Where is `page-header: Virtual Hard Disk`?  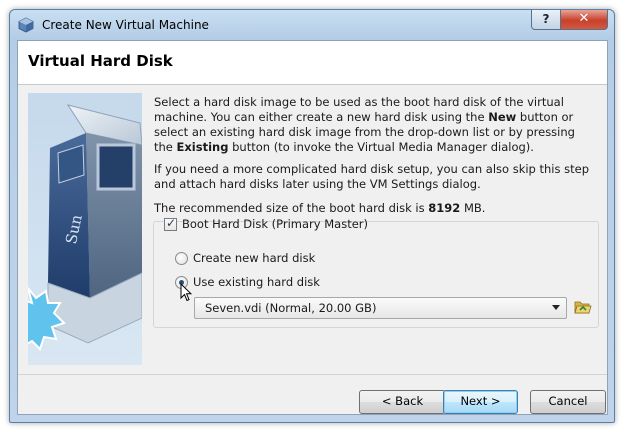
page-header: Virtual Hard Disk is located at coordinates (312, 63).